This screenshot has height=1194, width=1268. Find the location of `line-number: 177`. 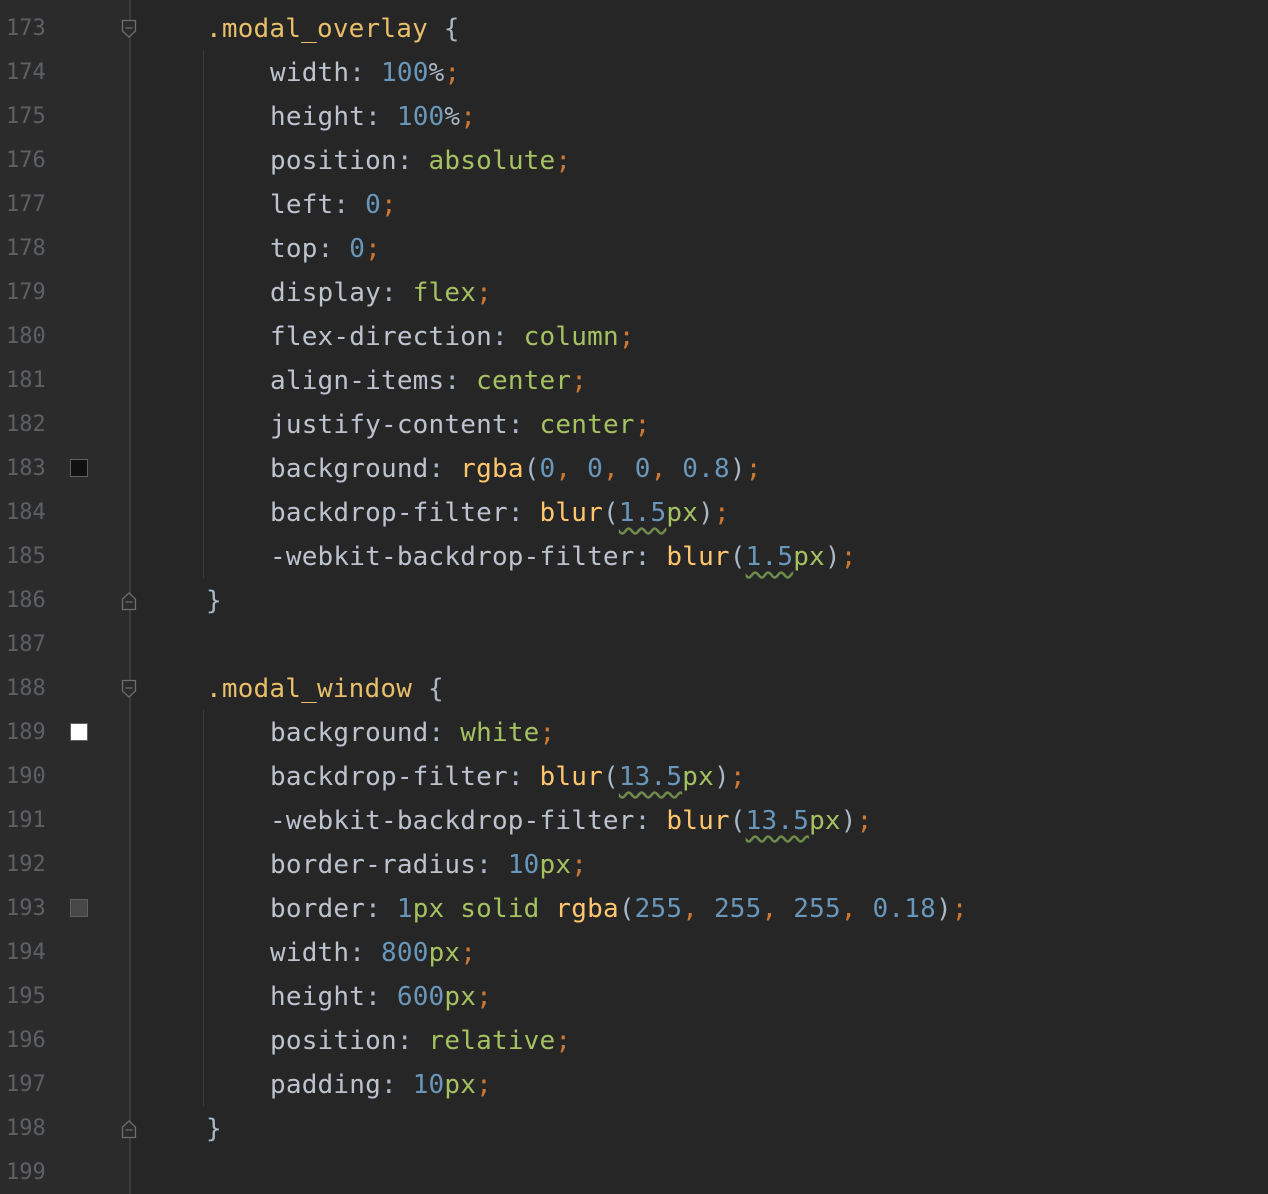

line-number: 177 is located at coordinates (26, 204).